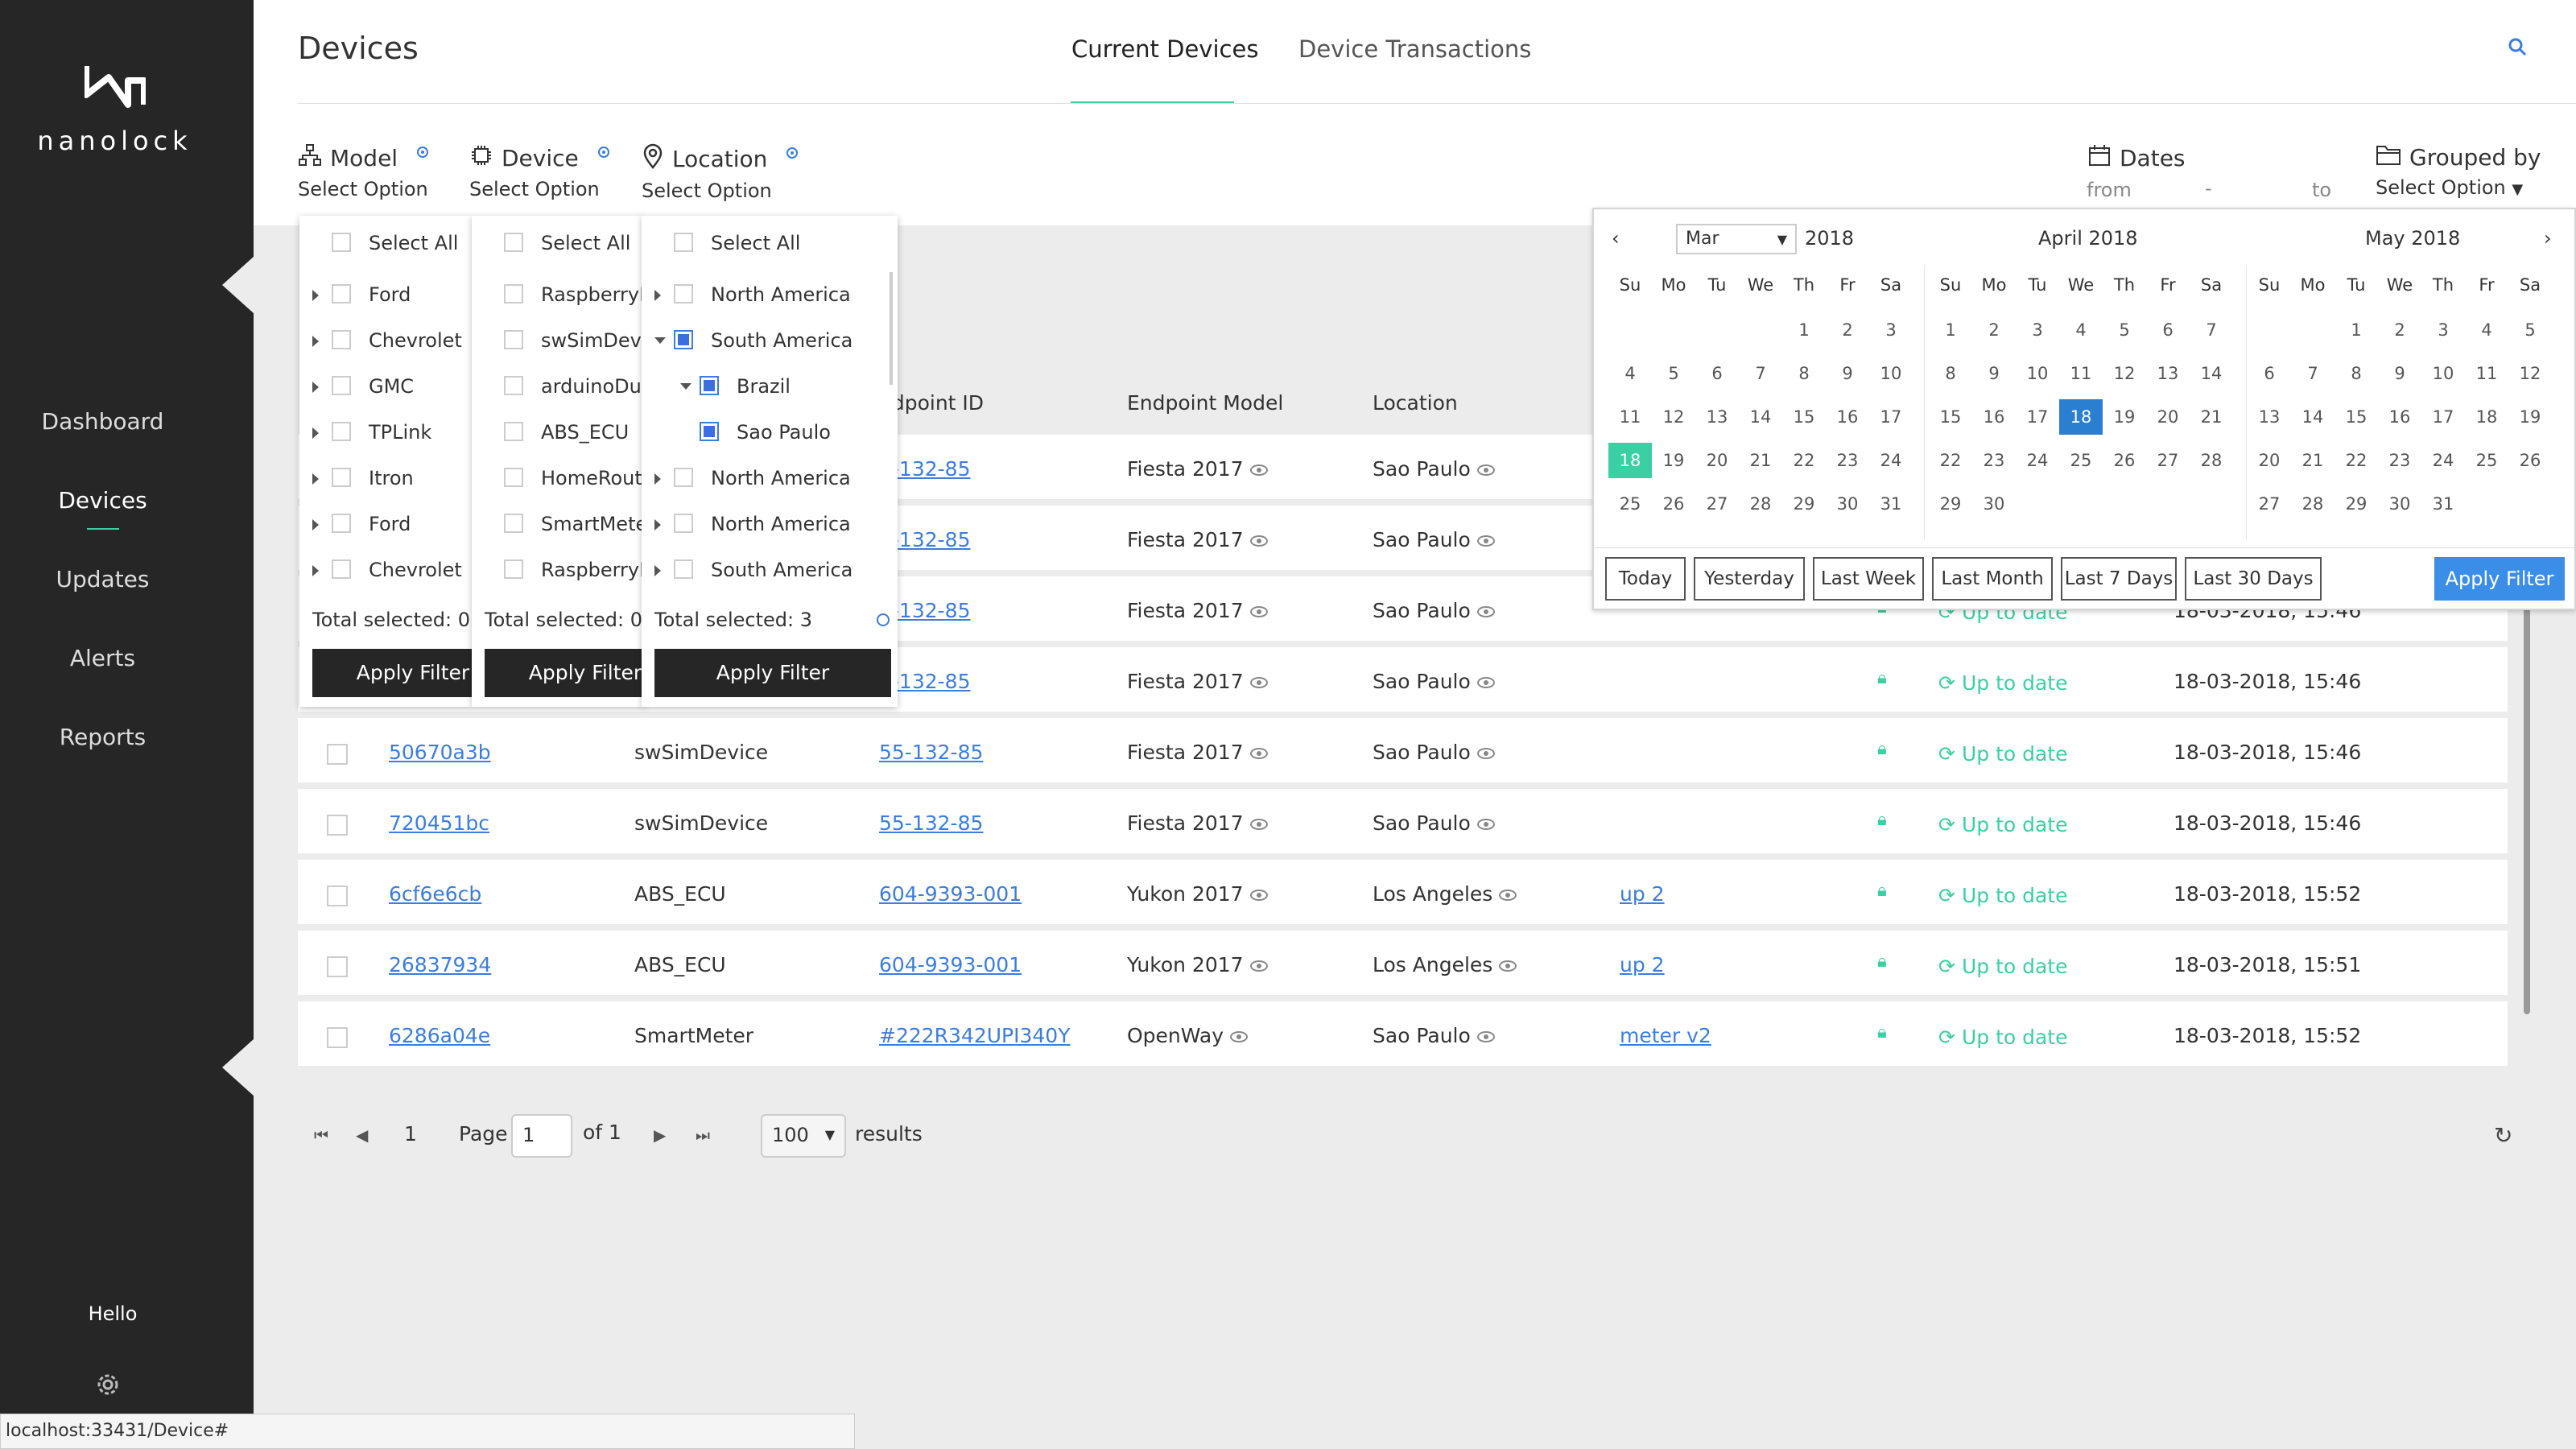 Image resolution: width=2576 pixels, height=1449 pixels. Describe the element at coordinates (1848, 417) in the screenshot. I see `calendar-day: 16` at that location.